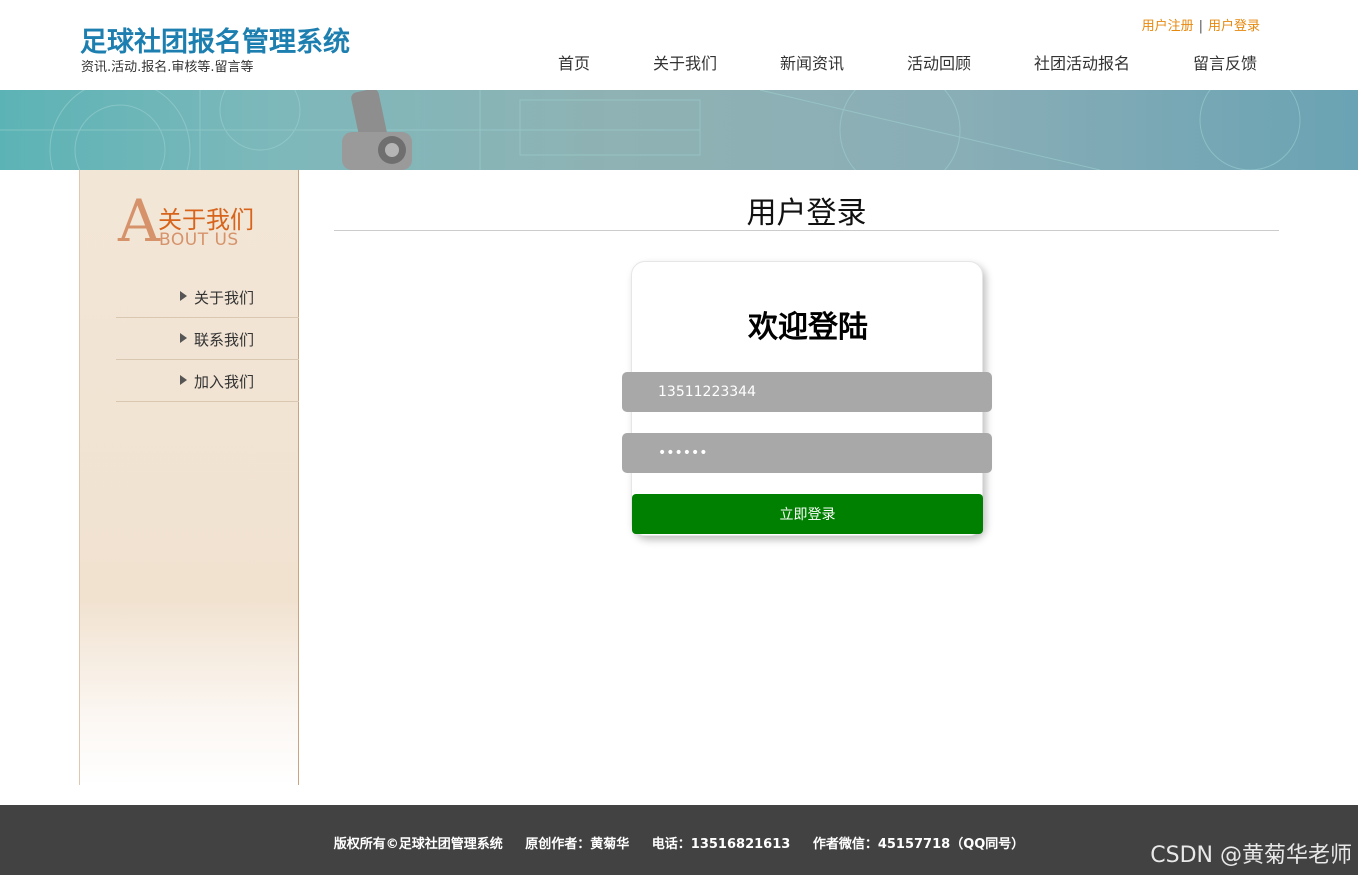 This screenshot has width=1358, height=875. What do you see at coordinates (1234, 26) in the screenshot?
I see `login-link: 用户登录` at bounding box center [1234, 26].